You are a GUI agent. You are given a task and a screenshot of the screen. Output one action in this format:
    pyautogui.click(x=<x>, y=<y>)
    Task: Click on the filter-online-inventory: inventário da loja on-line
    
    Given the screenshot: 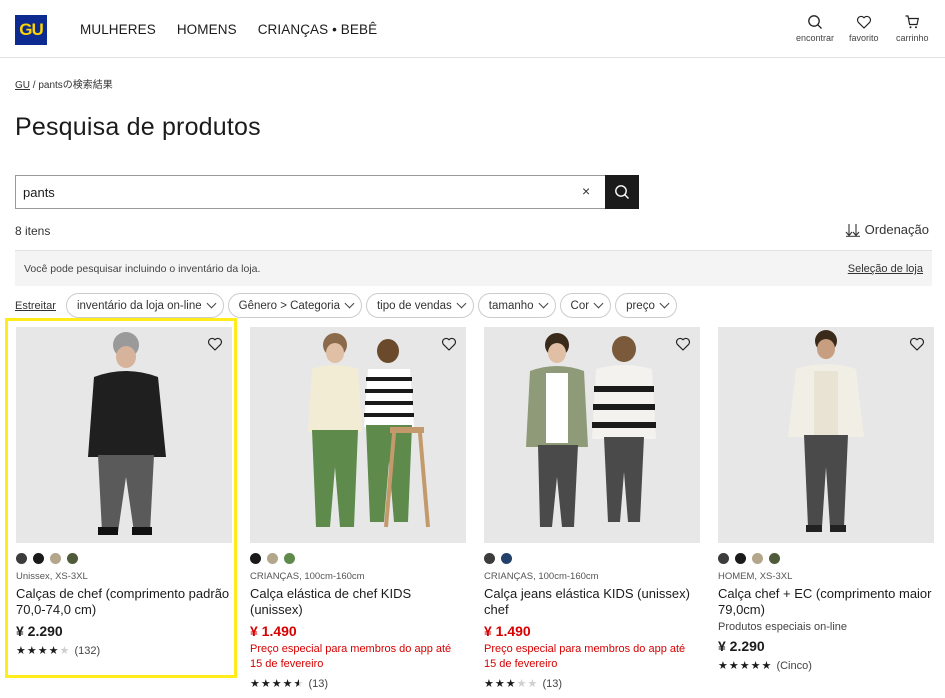 What is the action you would take?
    pyautogui.click(x=144, y=305)
    